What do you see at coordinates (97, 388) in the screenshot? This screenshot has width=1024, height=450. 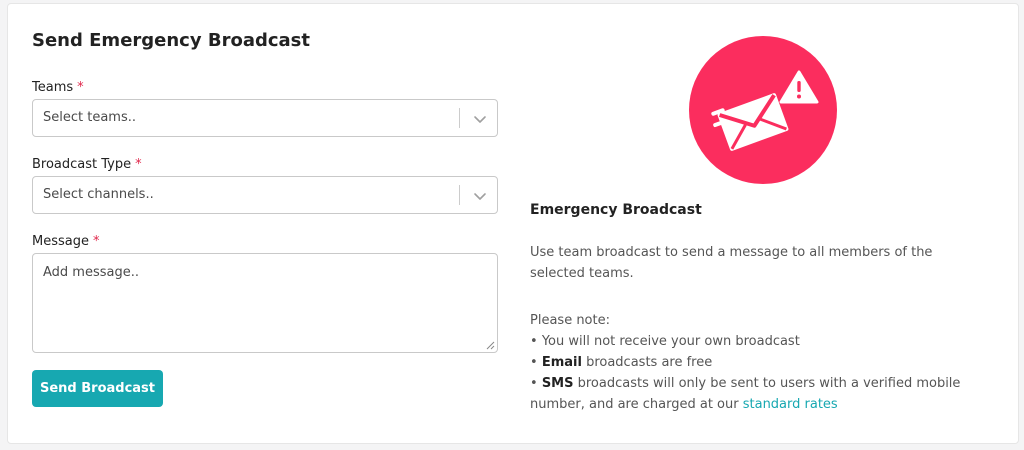 I see `send-broadcast-button: Send Broadcast` at bounding box center [97, 388].